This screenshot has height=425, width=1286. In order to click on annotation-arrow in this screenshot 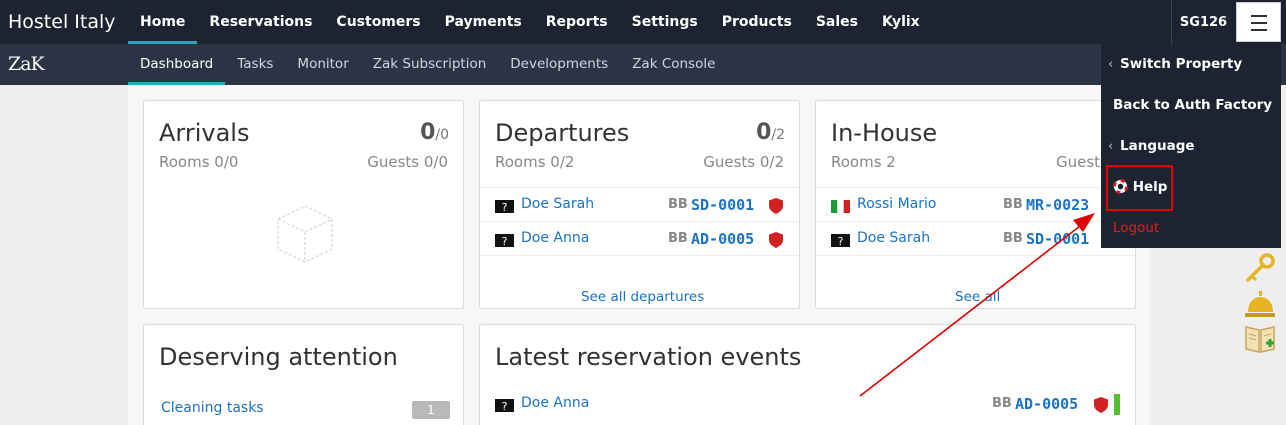, I will do `click(977, 305)`.